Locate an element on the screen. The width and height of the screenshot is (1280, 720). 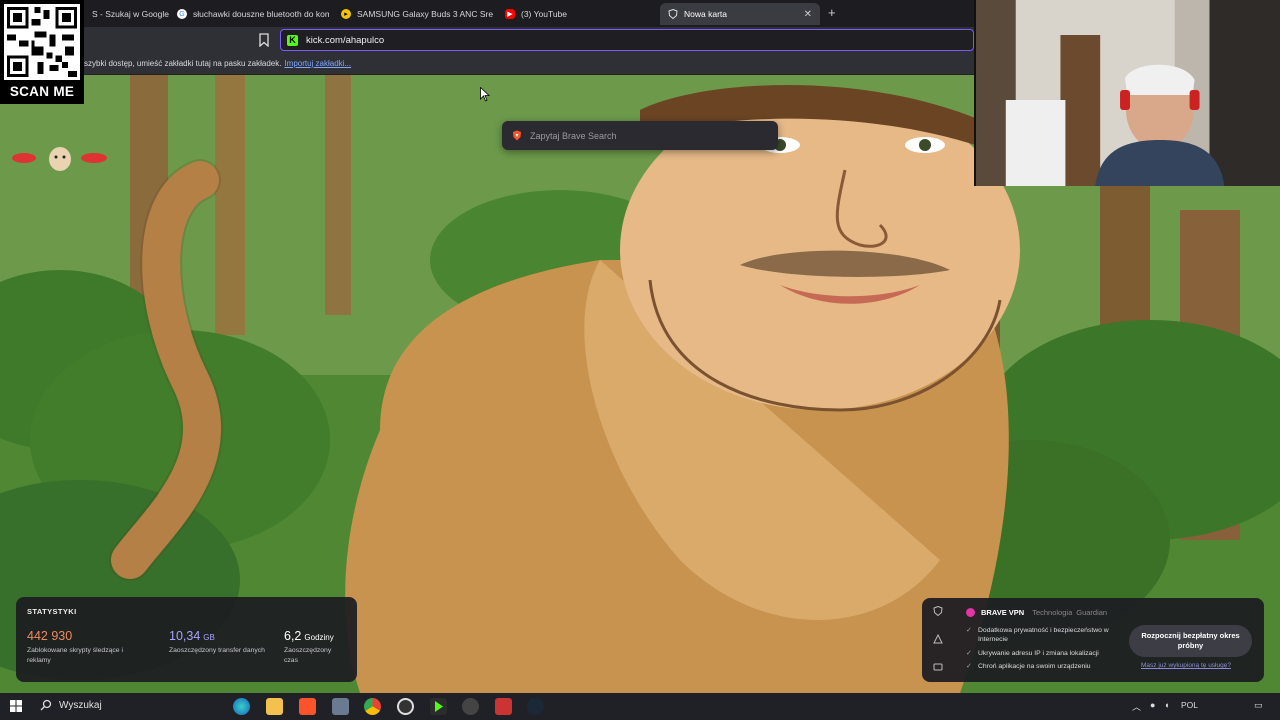
taskbar-search: Wyszukaj is located at coordinates (71, 705).